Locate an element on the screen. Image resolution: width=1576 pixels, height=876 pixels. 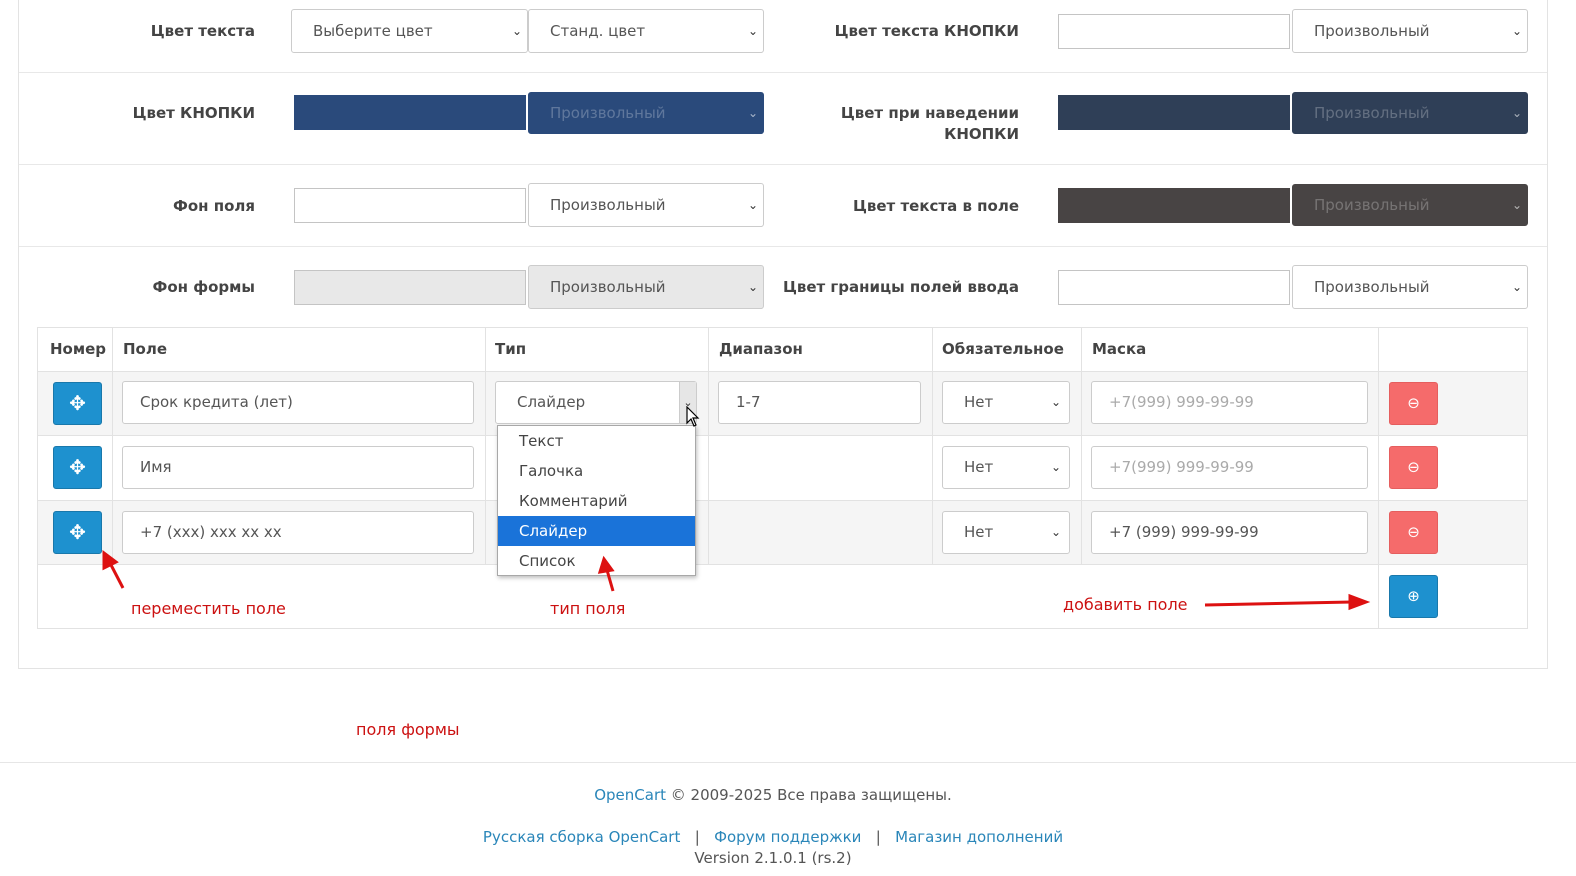
footer-copyright: OpenCart © 2009-2025 Все права защищены. is located at coordinates (773, 795).